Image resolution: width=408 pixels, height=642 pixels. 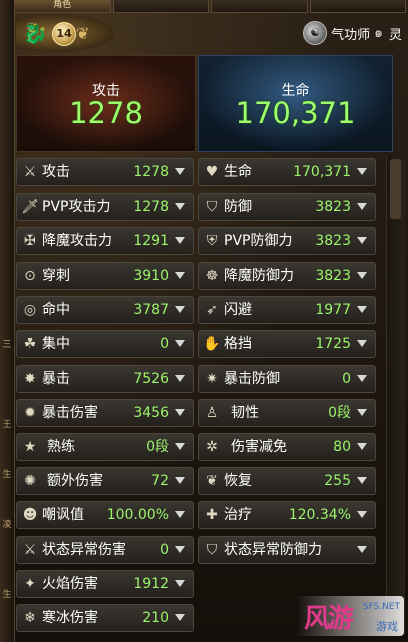 I want to click on stat-row-mastery: ★ 熟练 0段, so click(x=105, y=447).